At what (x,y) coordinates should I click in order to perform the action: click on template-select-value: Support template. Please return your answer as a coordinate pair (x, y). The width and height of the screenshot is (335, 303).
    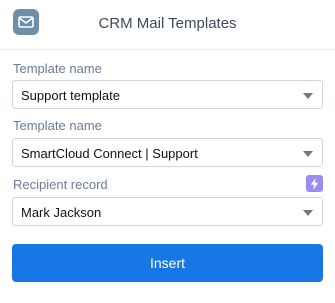
    Looking at the image, I should click on (71, 95).